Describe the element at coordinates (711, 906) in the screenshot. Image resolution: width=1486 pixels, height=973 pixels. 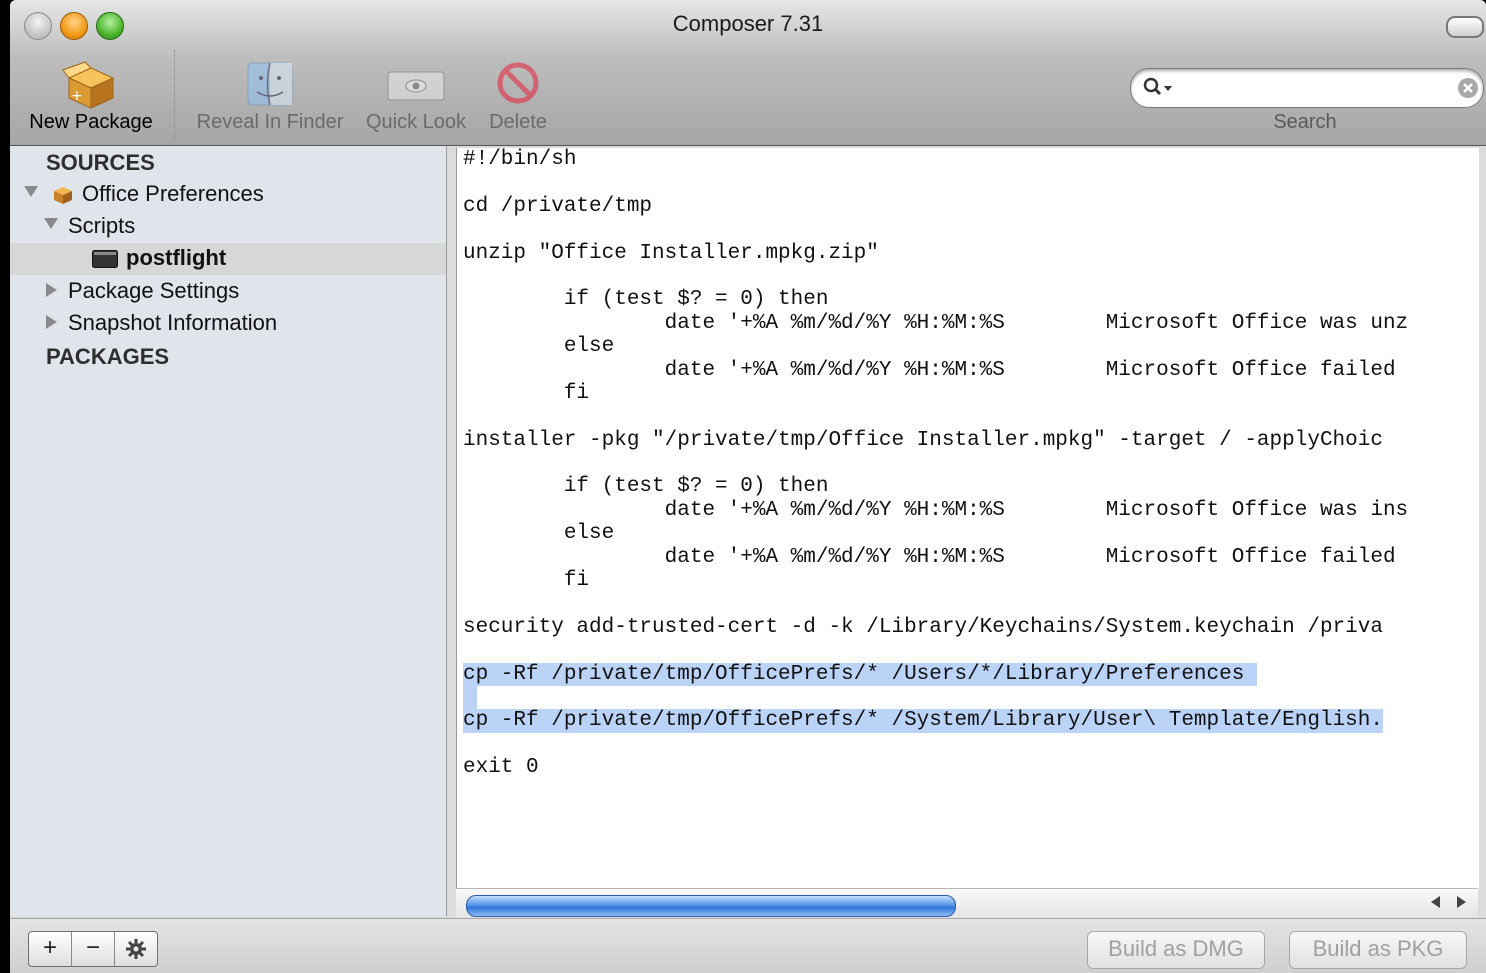
I see `scrollbar-thumb` at that location.